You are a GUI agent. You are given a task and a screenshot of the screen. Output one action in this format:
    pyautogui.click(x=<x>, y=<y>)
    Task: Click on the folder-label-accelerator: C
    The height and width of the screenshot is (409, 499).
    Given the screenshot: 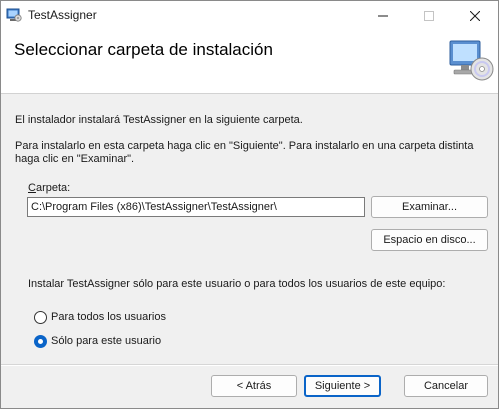 What is the action you would take?
    pyautogui.click(x=32, y=188)
    